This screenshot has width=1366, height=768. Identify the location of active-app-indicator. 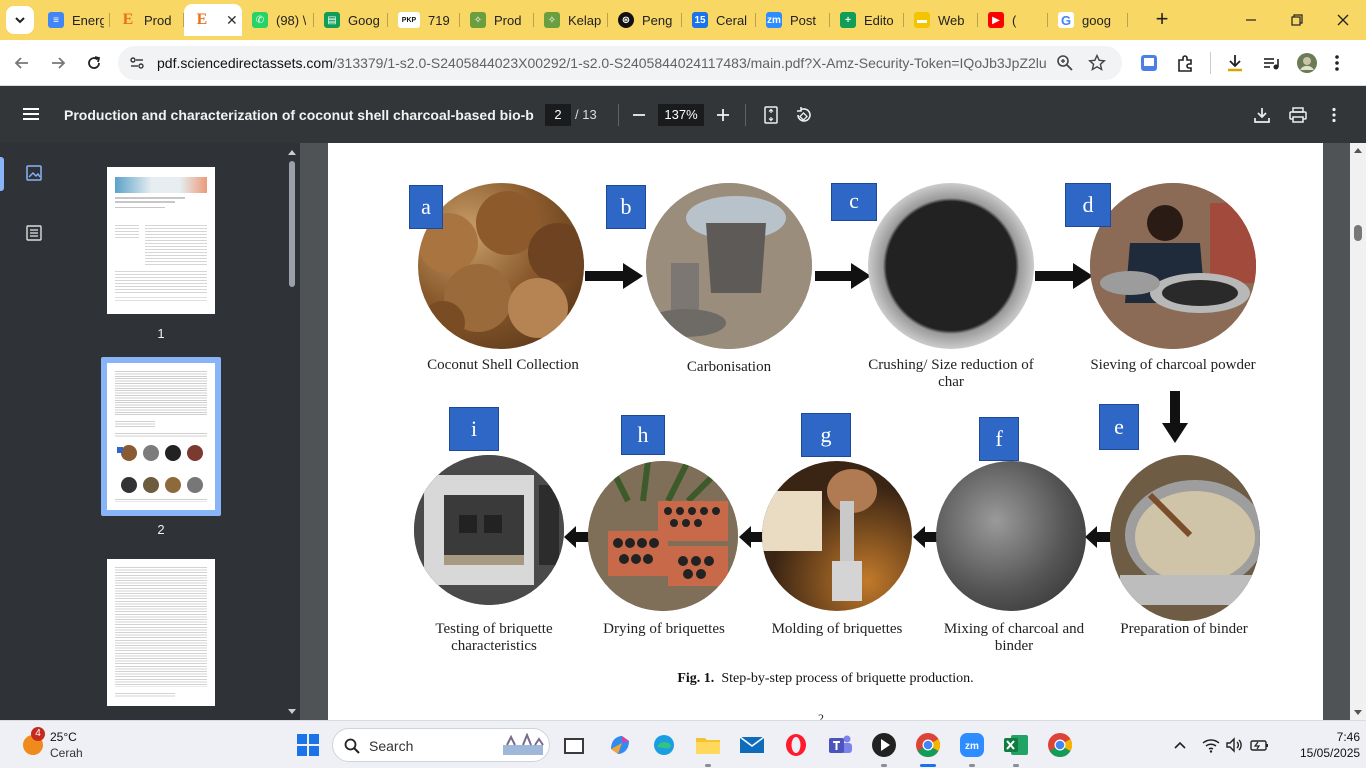
(928, 765).